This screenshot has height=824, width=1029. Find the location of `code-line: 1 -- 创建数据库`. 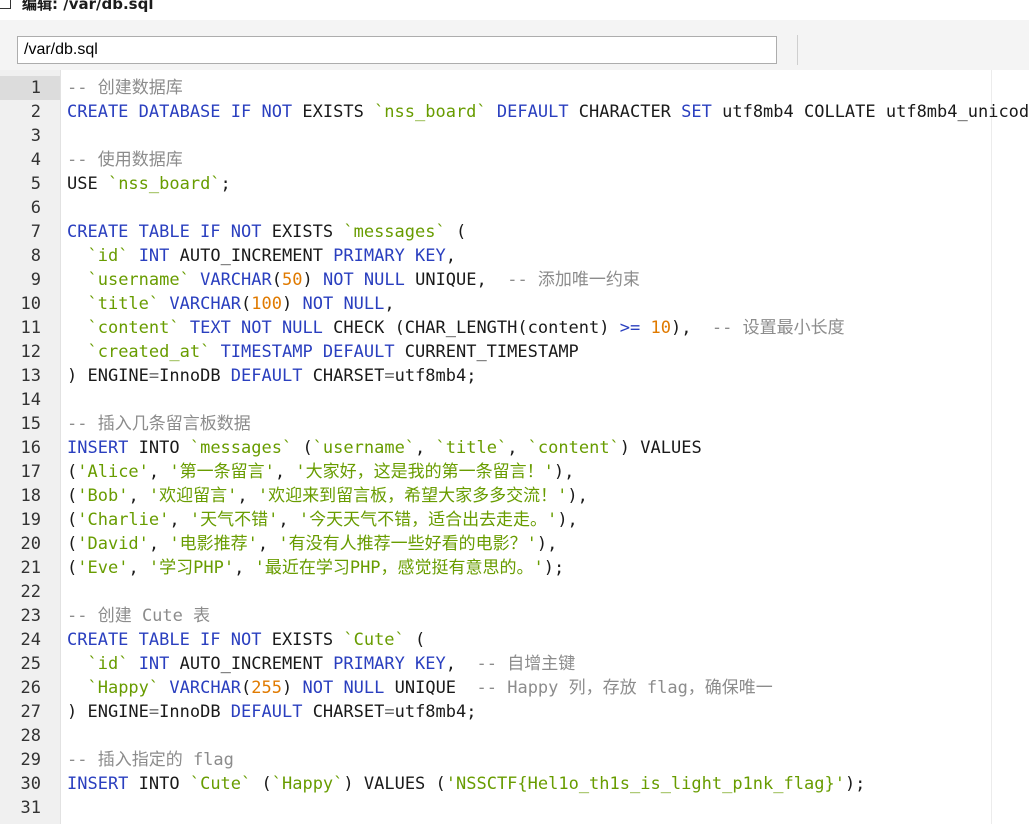

code-line: 1 -- 创建数据库 is located at coordinates (514, 88).